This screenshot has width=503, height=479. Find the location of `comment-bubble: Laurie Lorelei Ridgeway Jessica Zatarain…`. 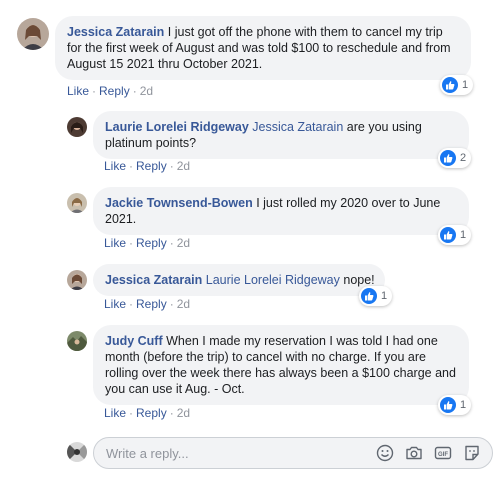

comment-bubble: Laurie Lorelei Ridgeway Jessica Zatarain… is located at coordinates (281, 135).